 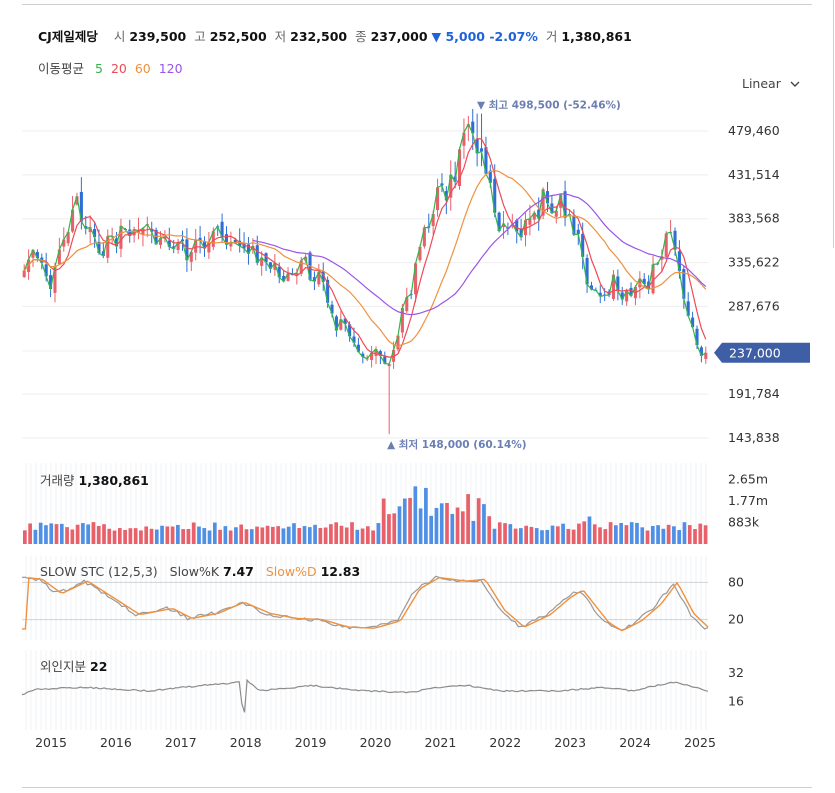 What do you see at coordinates (754, 218) in the screenshot?
I see `price-tick-label: 383,568` at bounding box center [754, 218].